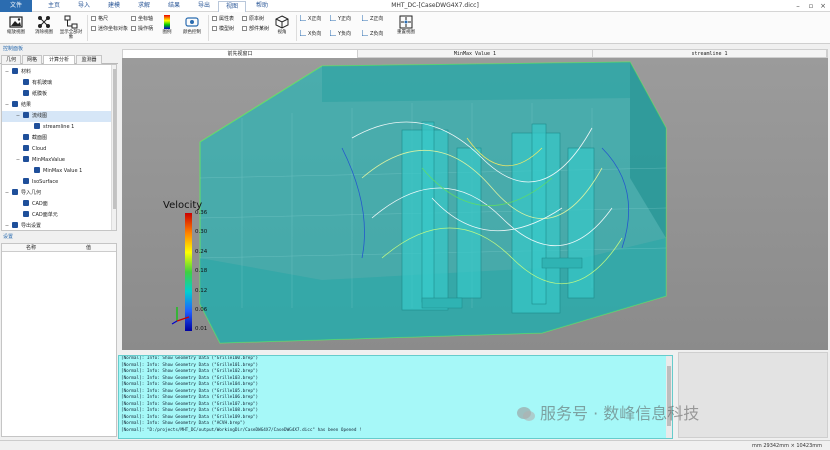 The width and height of the screenshot is (830, 450). Describe the element at coordinates (57, 94) in the screenshot. I see `tree-item: 纸膜板` at that location.